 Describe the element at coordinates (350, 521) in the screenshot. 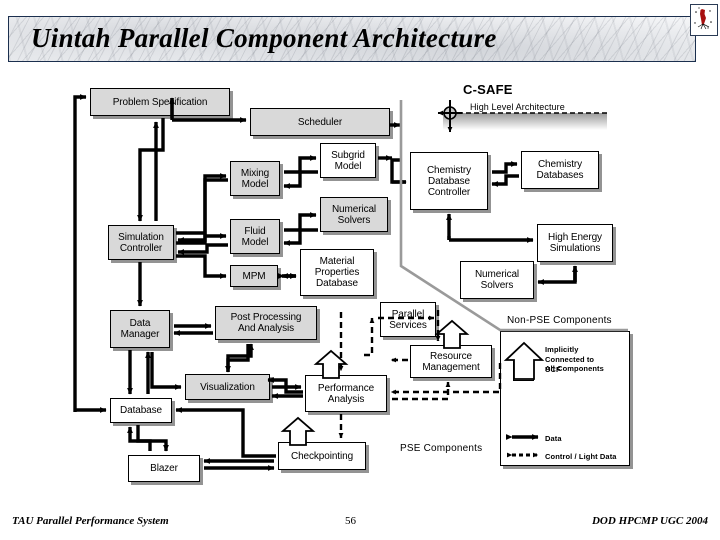

I see `footer-page-number: 56` at that location.